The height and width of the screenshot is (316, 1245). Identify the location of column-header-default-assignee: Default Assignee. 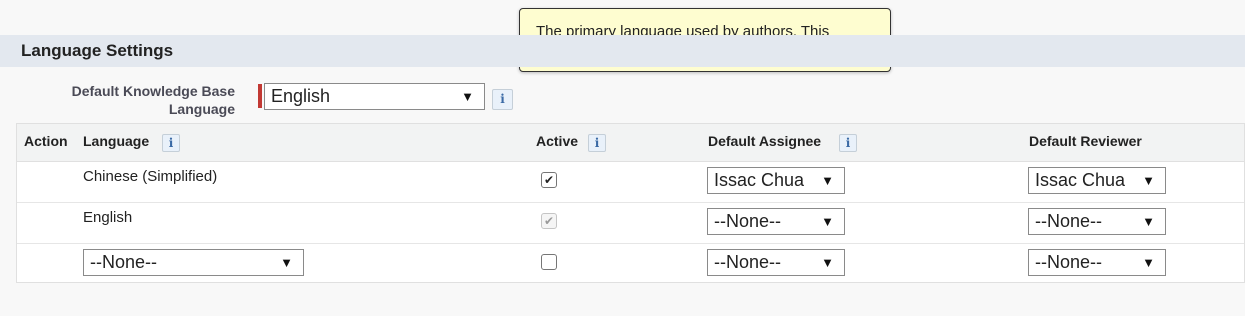
(765, 141).